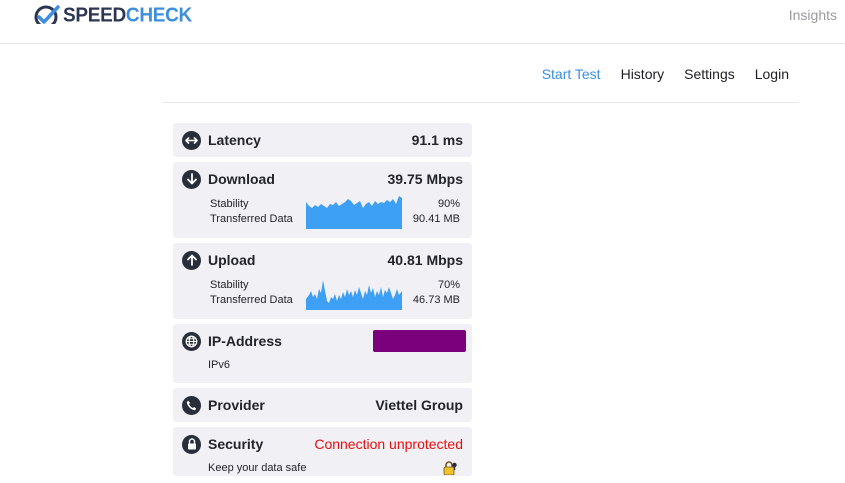 The height and width of the screenshot is (483, 845). Describe the element at coordinates (191, 444) in the screenshot. I see `lock-icon` at that location.